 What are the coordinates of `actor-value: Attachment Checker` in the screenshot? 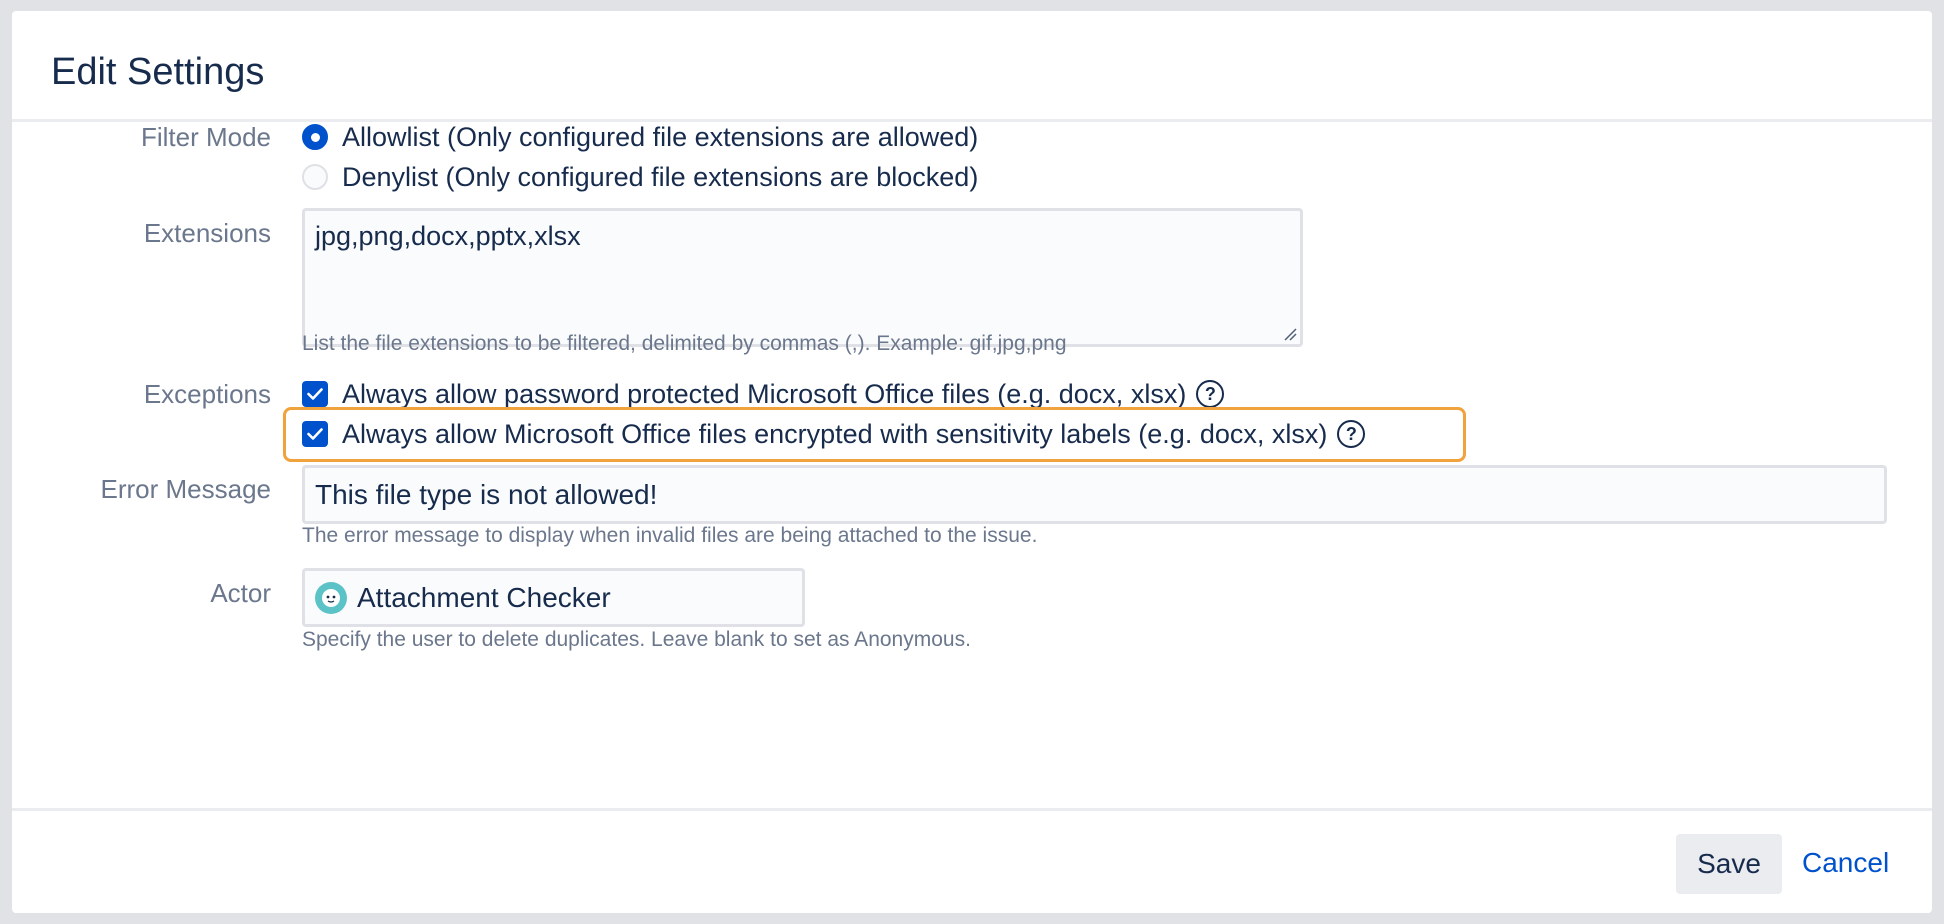 It's located at (484, 597).